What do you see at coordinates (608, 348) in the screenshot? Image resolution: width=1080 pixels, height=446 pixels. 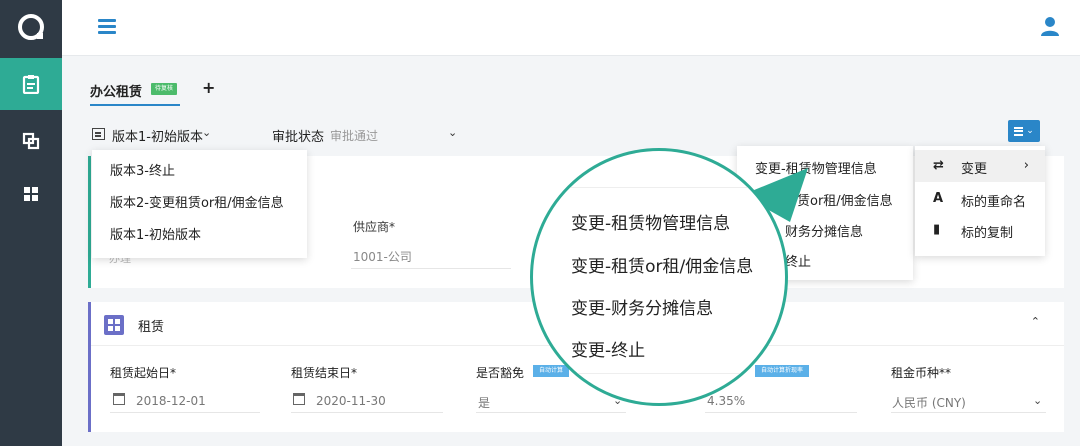 I see `zoomed-option: 变更-终止` at bounding box center [608, 348].